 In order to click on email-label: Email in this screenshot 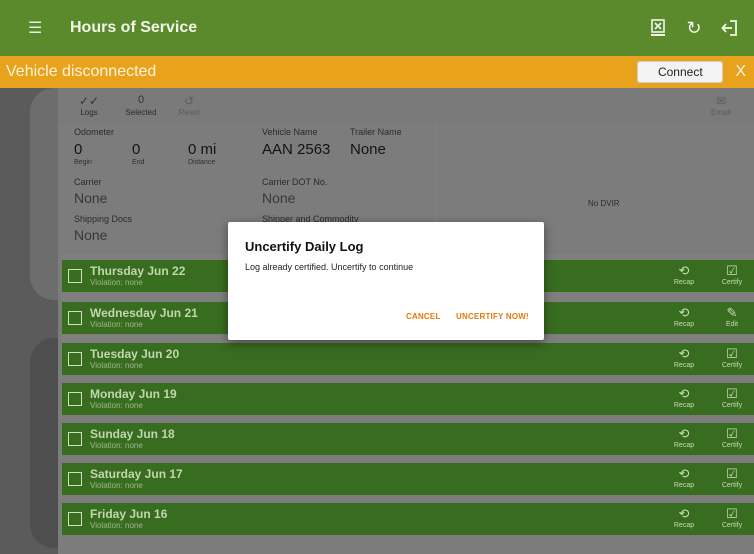, I will do `click(720, 112)`.